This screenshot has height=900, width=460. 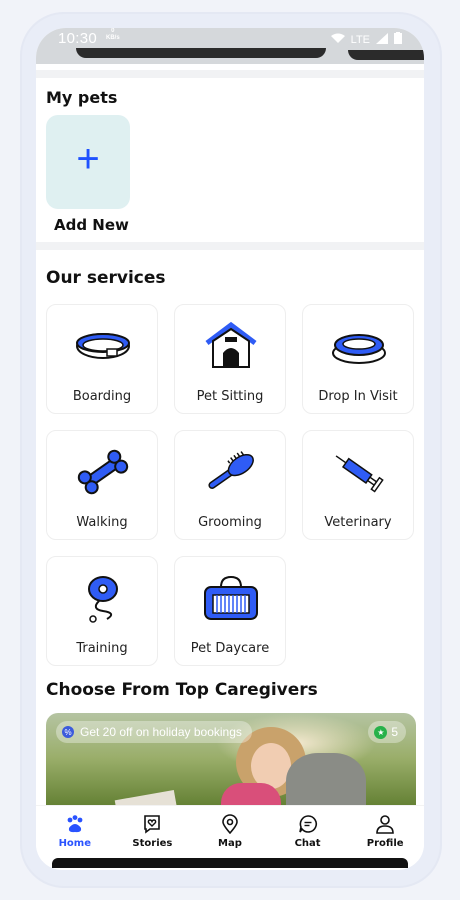 I want to click on status-icons: LTE, so click(x=366, y=39).